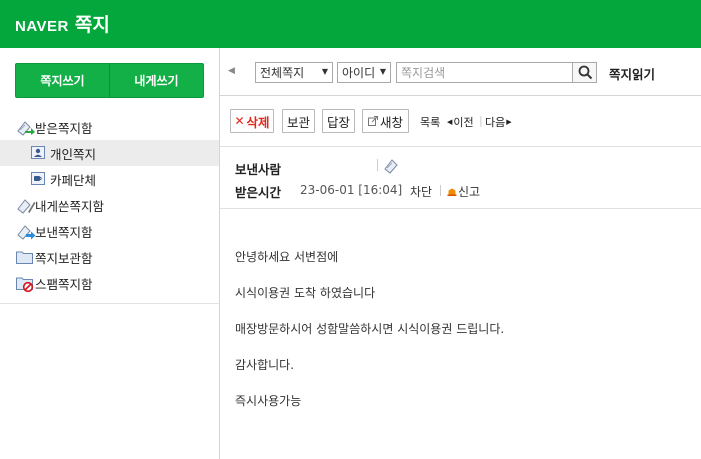 Image resolution: width=701 pixels, height=459 pixels. I want to click on folder-item-spam: 스팸쪽지함, so click(109, 283).